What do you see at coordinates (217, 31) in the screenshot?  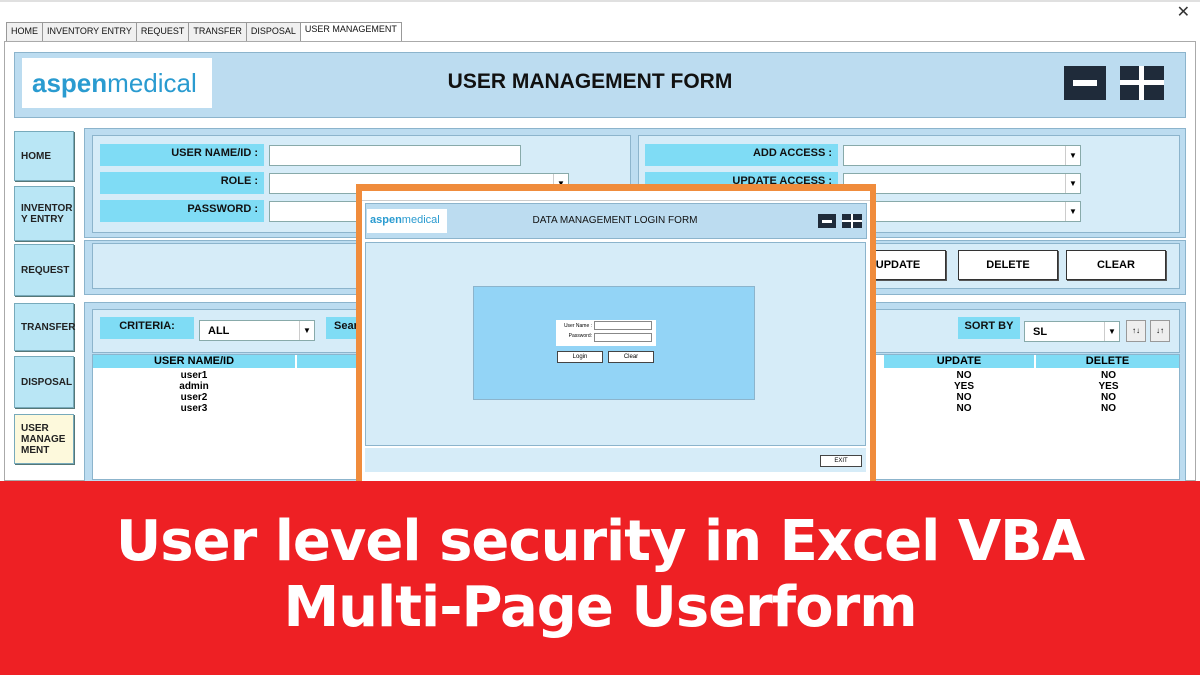 I see `tab-transfer: TRANSFER` at bounding box center [217, 31].